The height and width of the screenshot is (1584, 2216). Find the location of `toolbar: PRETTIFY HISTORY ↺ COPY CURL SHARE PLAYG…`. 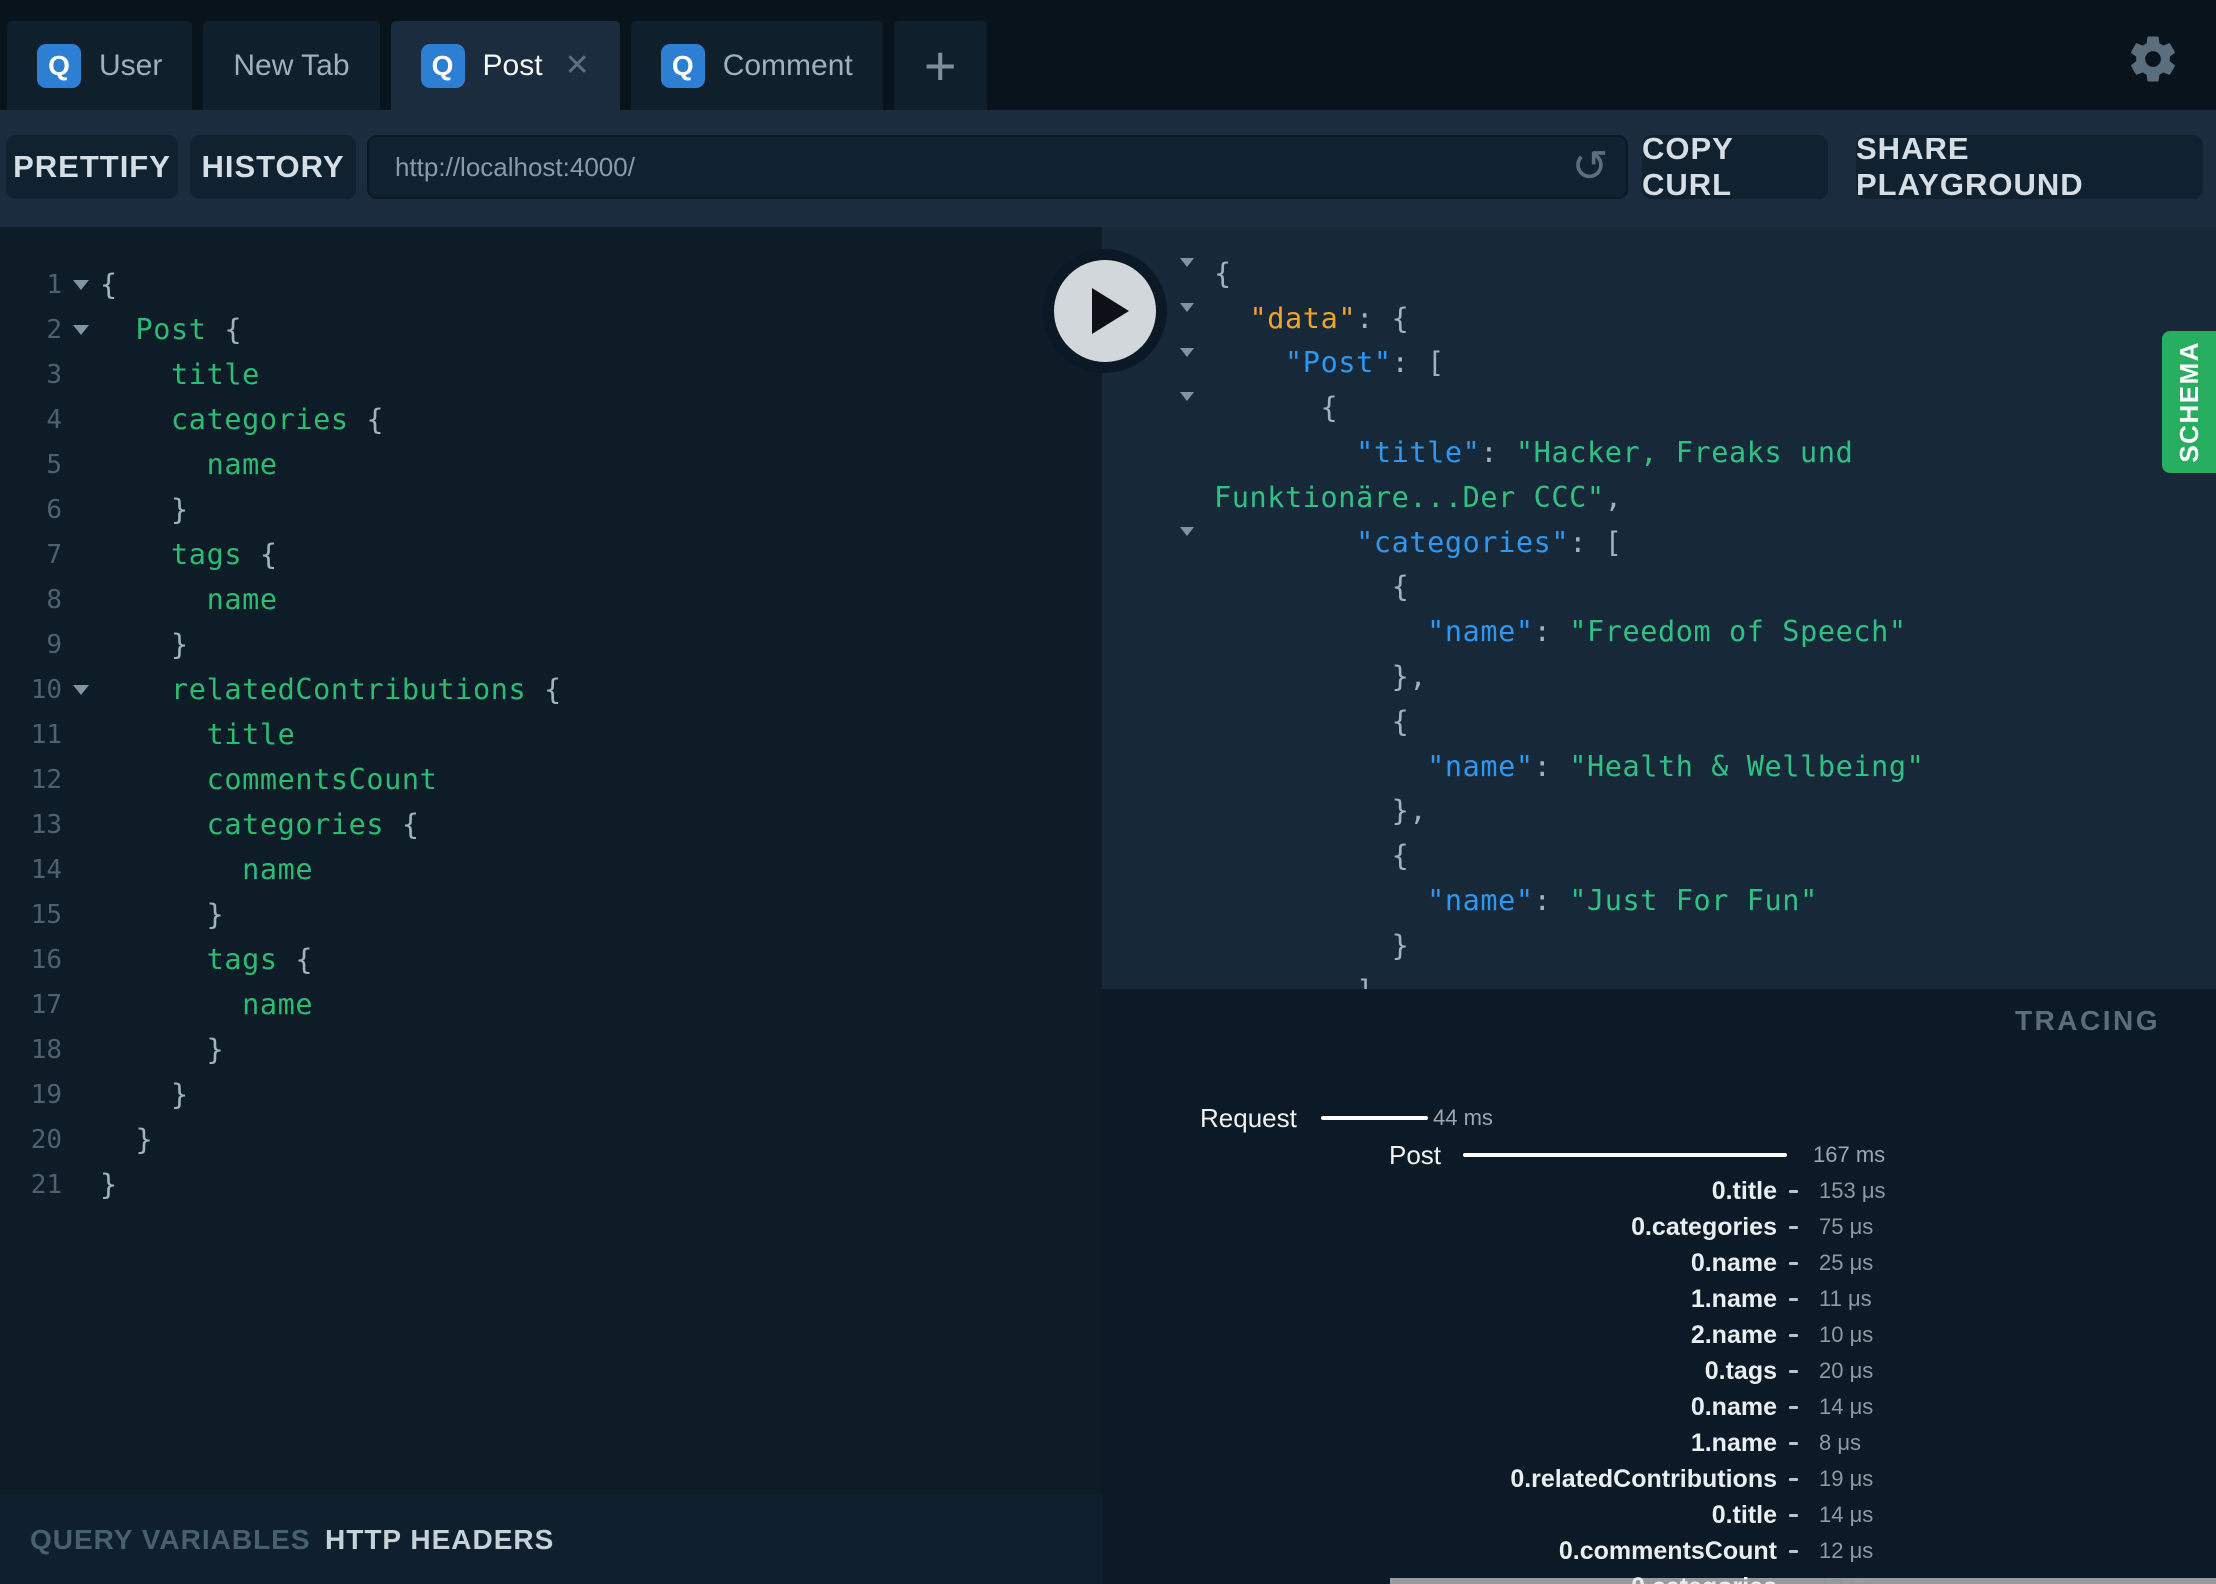

toolbar: PRETTIFY HISTORY ↺ COPY CURL SHARE PLAYG… is located at coordinates (1108, 168).